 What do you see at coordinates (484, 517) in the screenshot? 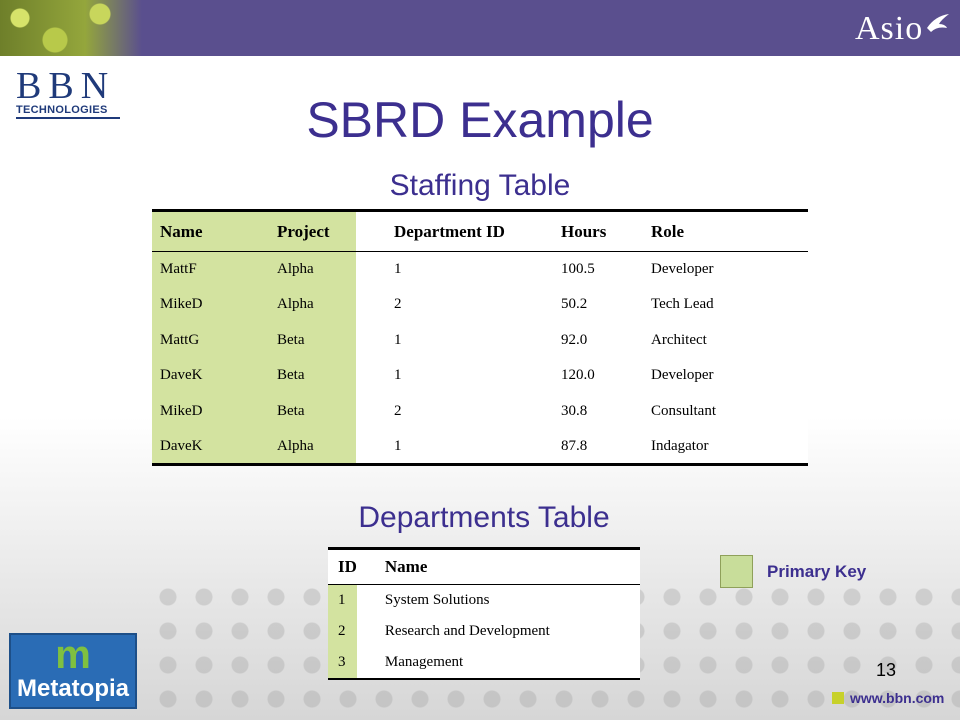
I see `departments-table-title: Departments Table` at bounding box center [484, 517].